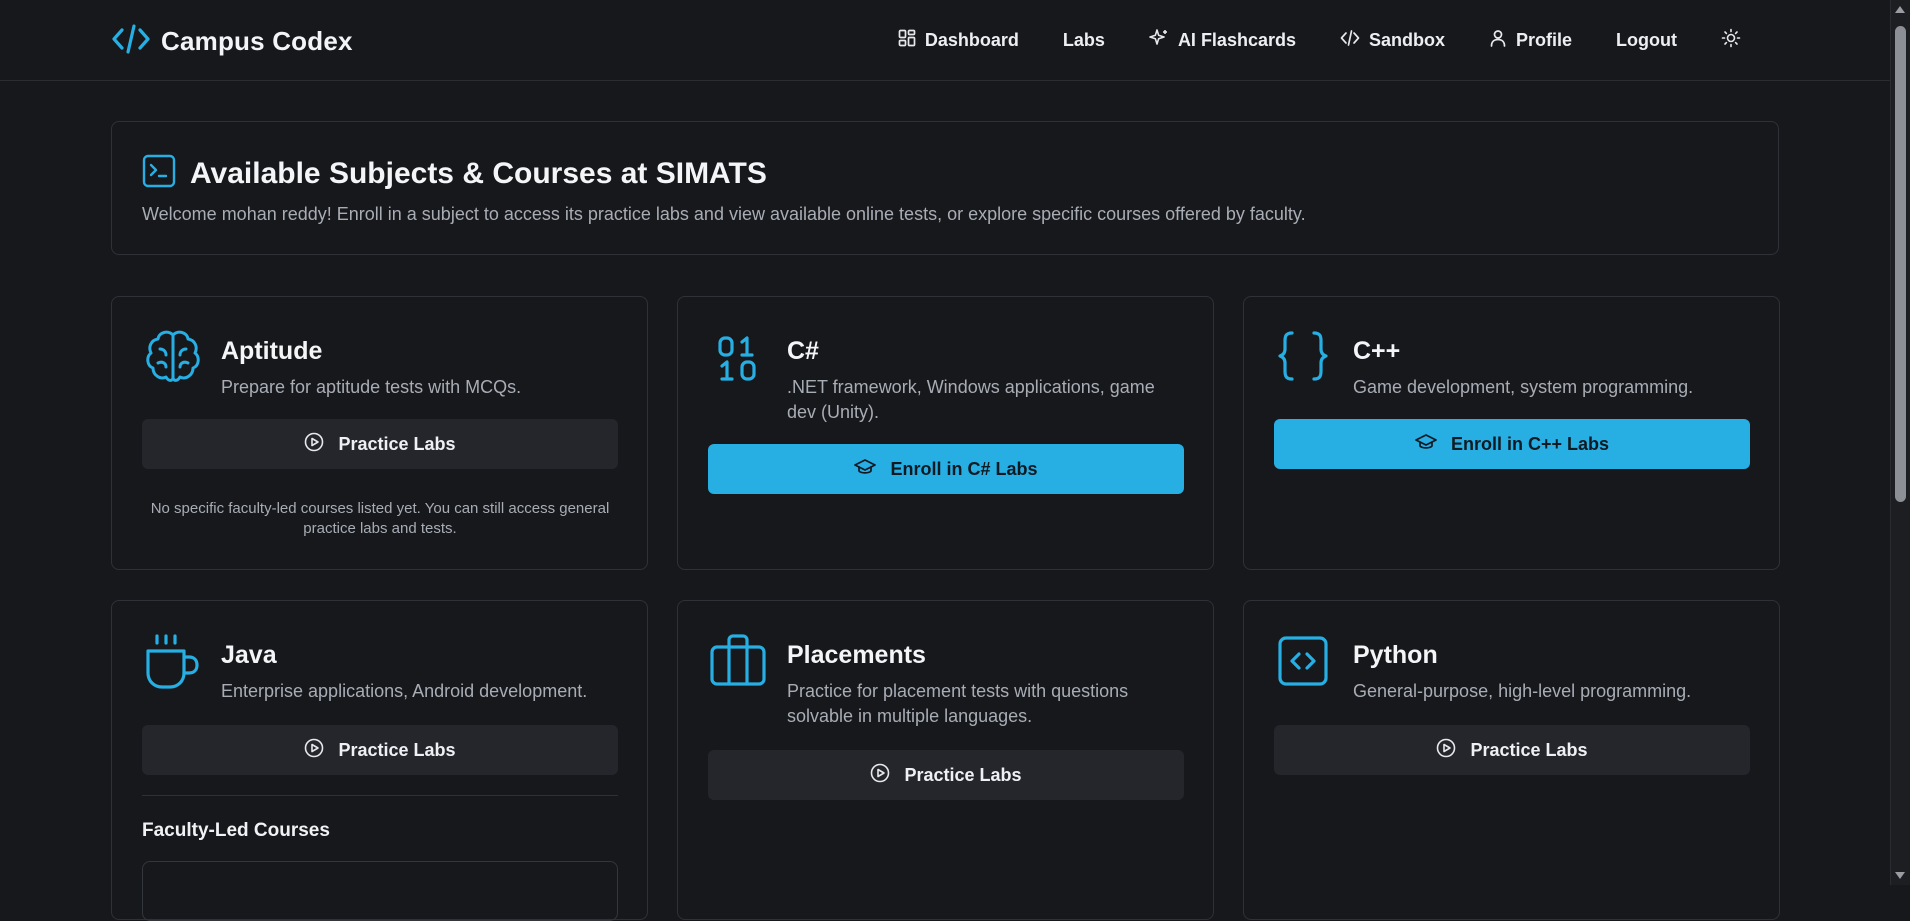  What do you see at coordinates (856, 655) in the screenshot?
I see `subject-title: Placements` at bounding box center [856, 655].